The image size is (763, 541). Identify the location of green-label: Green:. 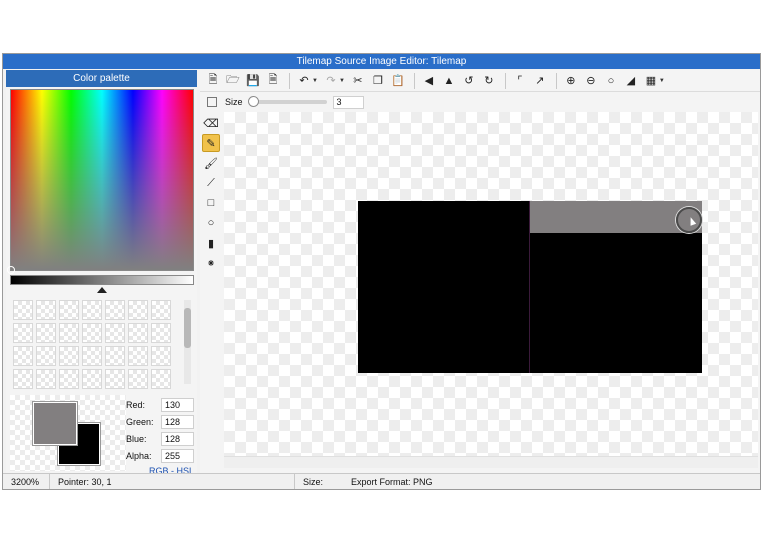
(140, 422).